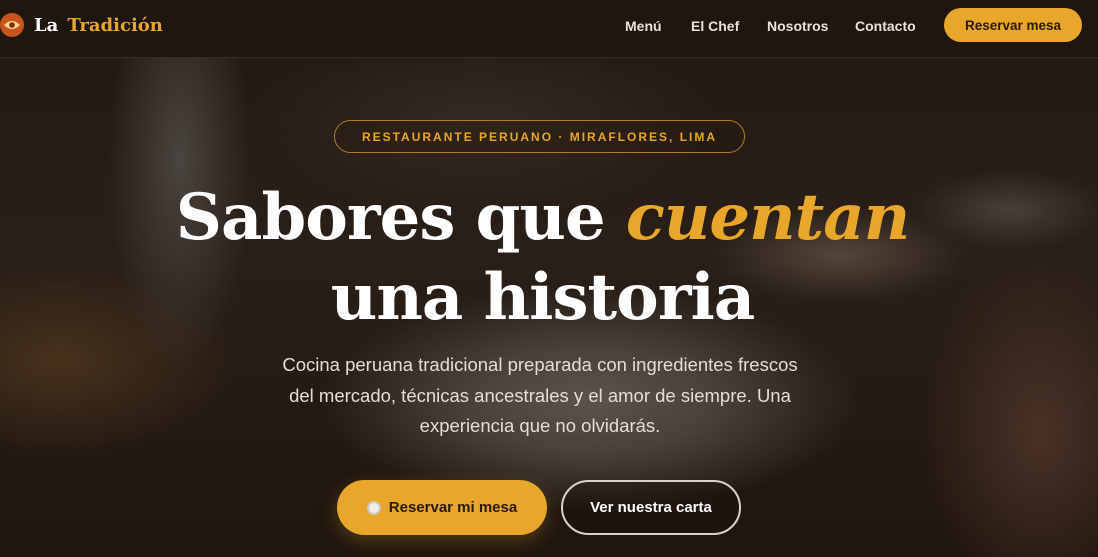 This screenshot has height=557, width=1098. What do you see at coordinates (12, 25) in the screenshot?
I see `eye-logo-icon` at bounding box center [12, 25].